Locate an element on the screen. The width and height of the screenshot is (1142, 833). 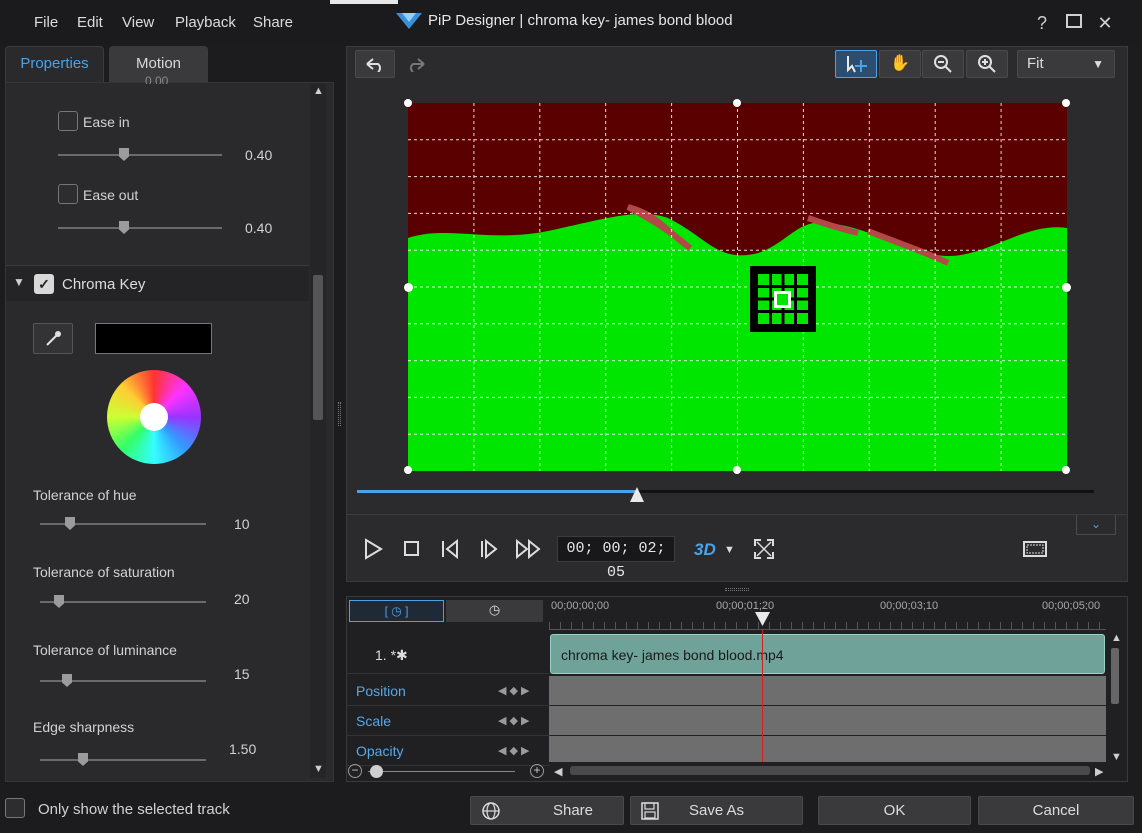
safe-zone-icon is located at coordinates (1035, 549).